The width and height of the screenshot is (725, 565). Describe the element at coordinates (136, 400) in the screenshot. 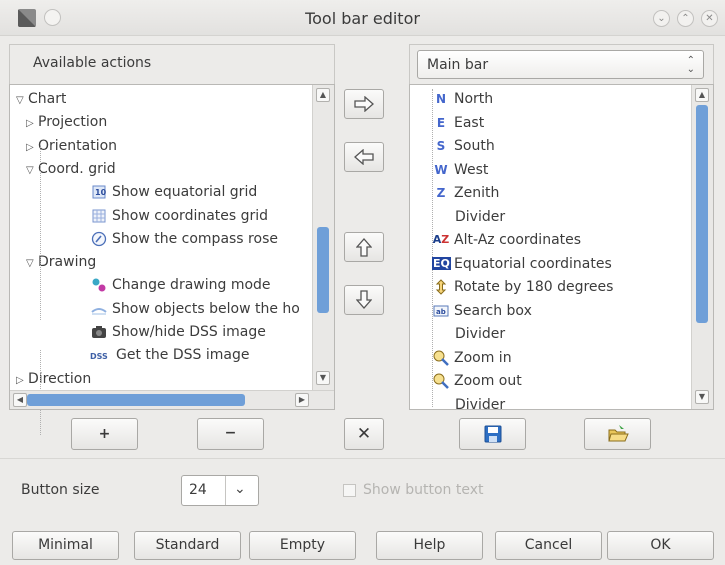

I see `left-hscroll-thumb` at that location.